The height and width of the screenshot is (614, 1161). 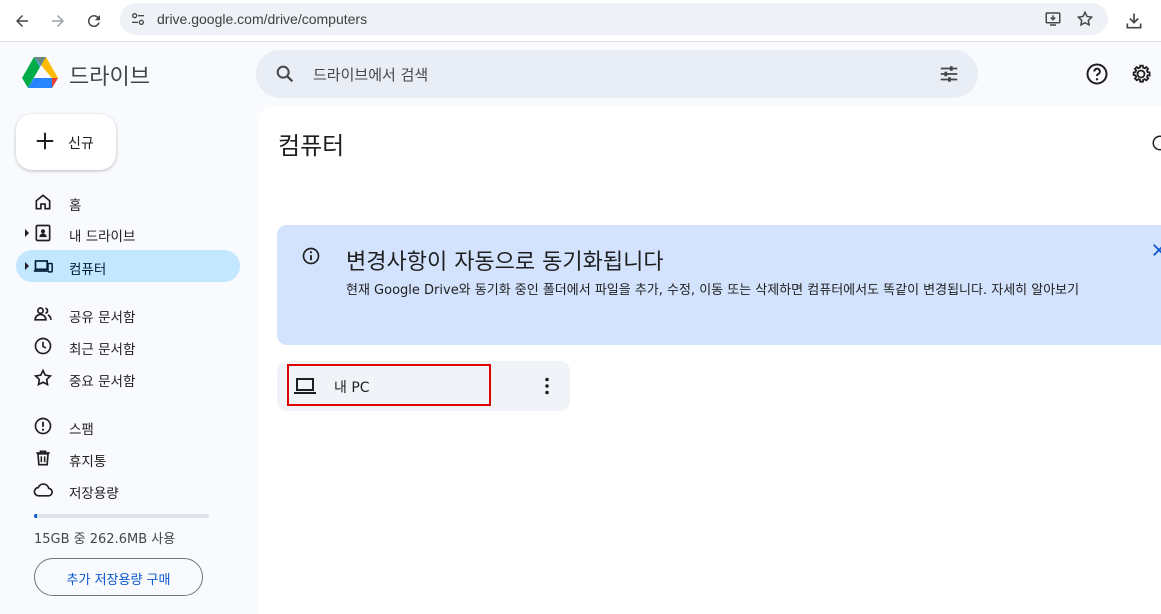 I want to click on info-icon, so click(x=311, y=256).